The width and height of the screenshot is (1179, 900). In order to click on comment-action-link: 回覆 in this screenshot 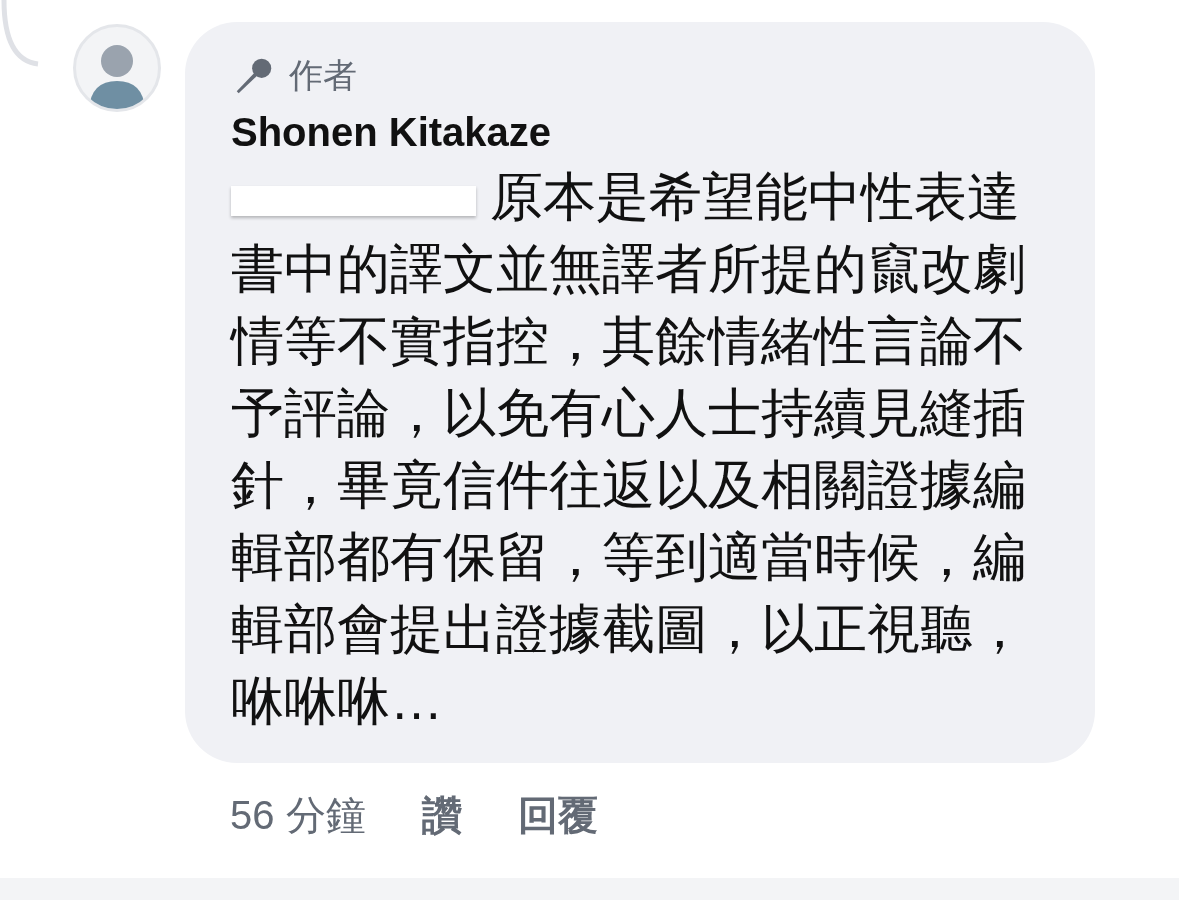, I will do `click(557, 815)`.